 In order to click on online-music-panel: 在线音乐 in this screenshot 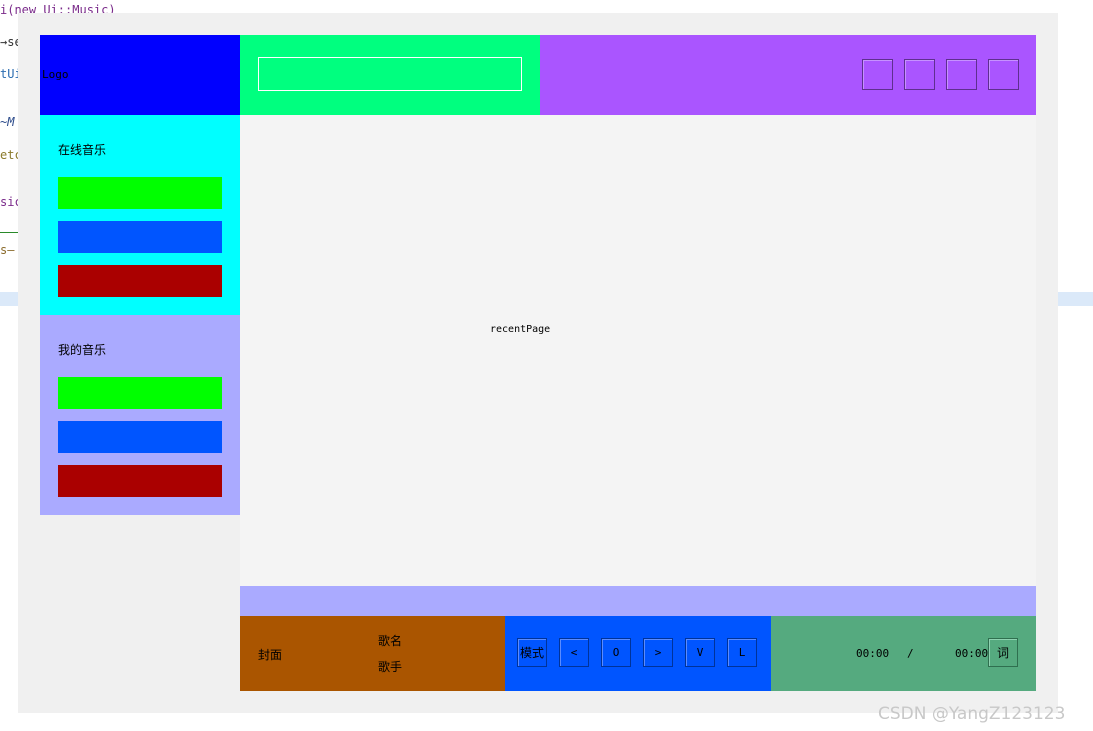, I will do `click(140, 215)`.